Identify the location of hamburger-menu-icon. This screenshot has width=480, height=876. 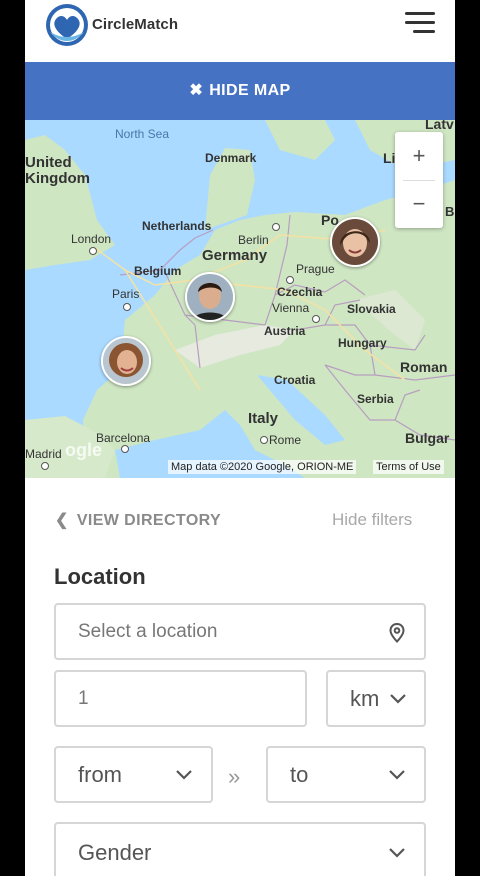
(421, 24).